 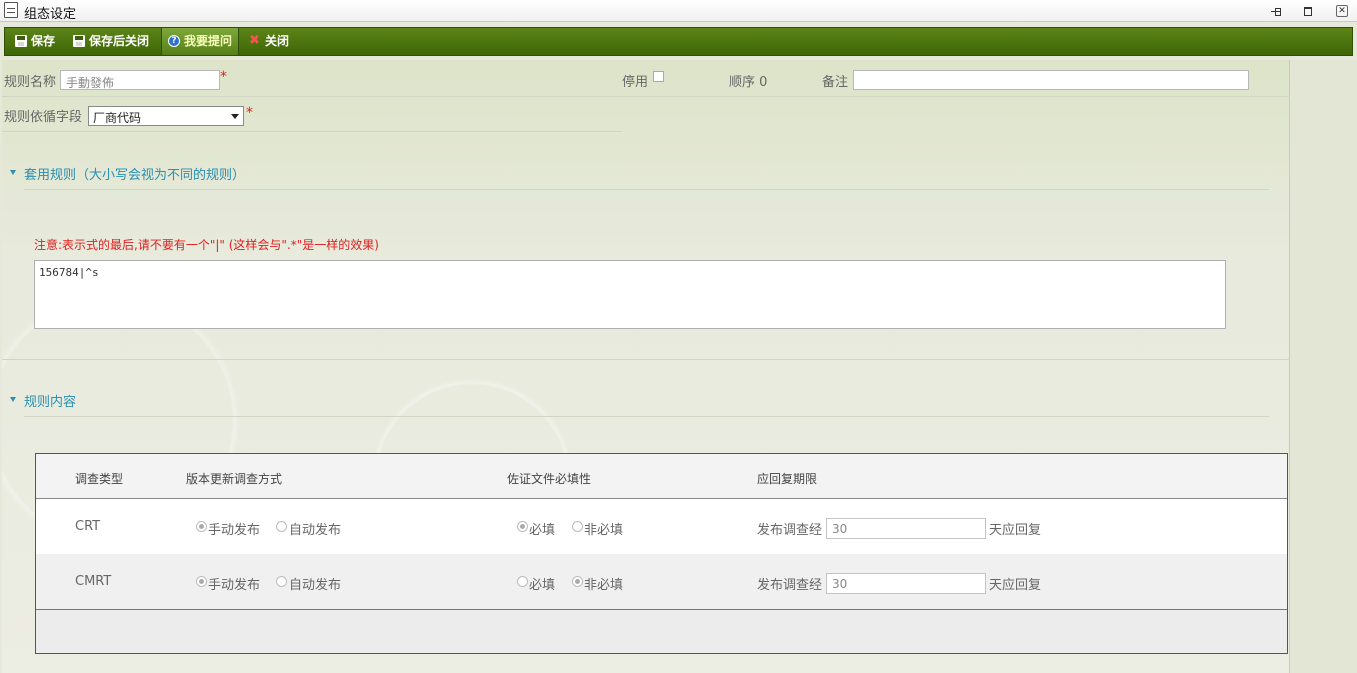 I want to click on warning-text: 注意:表示式的最后,请不要有一个"|" (这样会与".*"是一样的效果), so click(x=206, y=245).